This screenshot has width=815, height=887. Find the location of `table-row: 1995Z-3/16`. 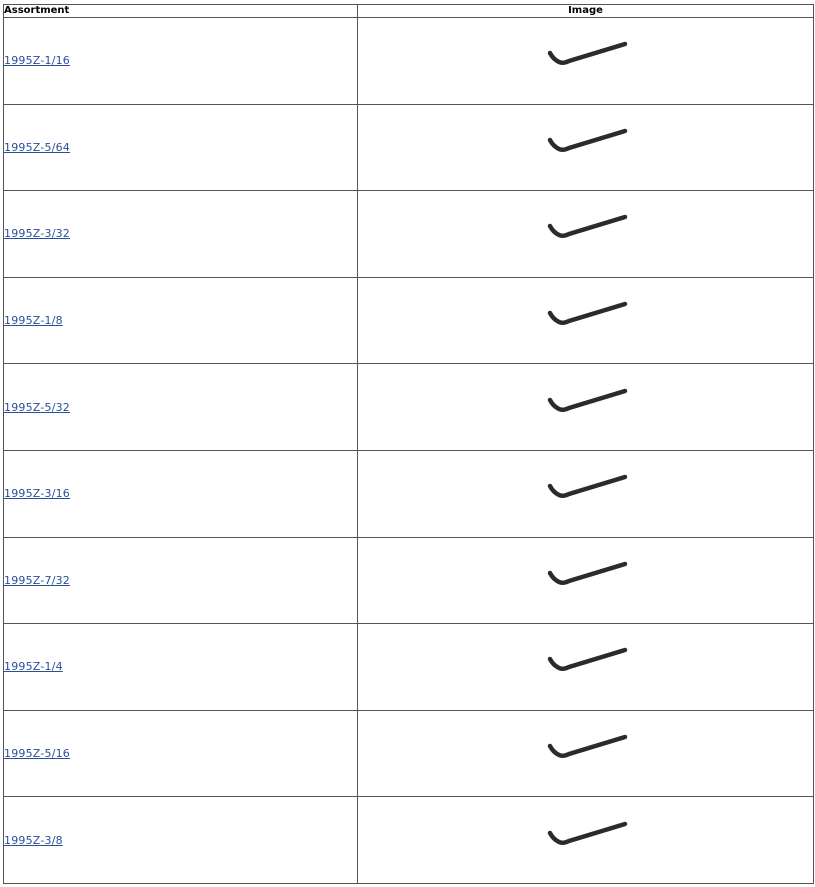

table-row: 1995Z-3/16 is located at coordinates (408, 493).